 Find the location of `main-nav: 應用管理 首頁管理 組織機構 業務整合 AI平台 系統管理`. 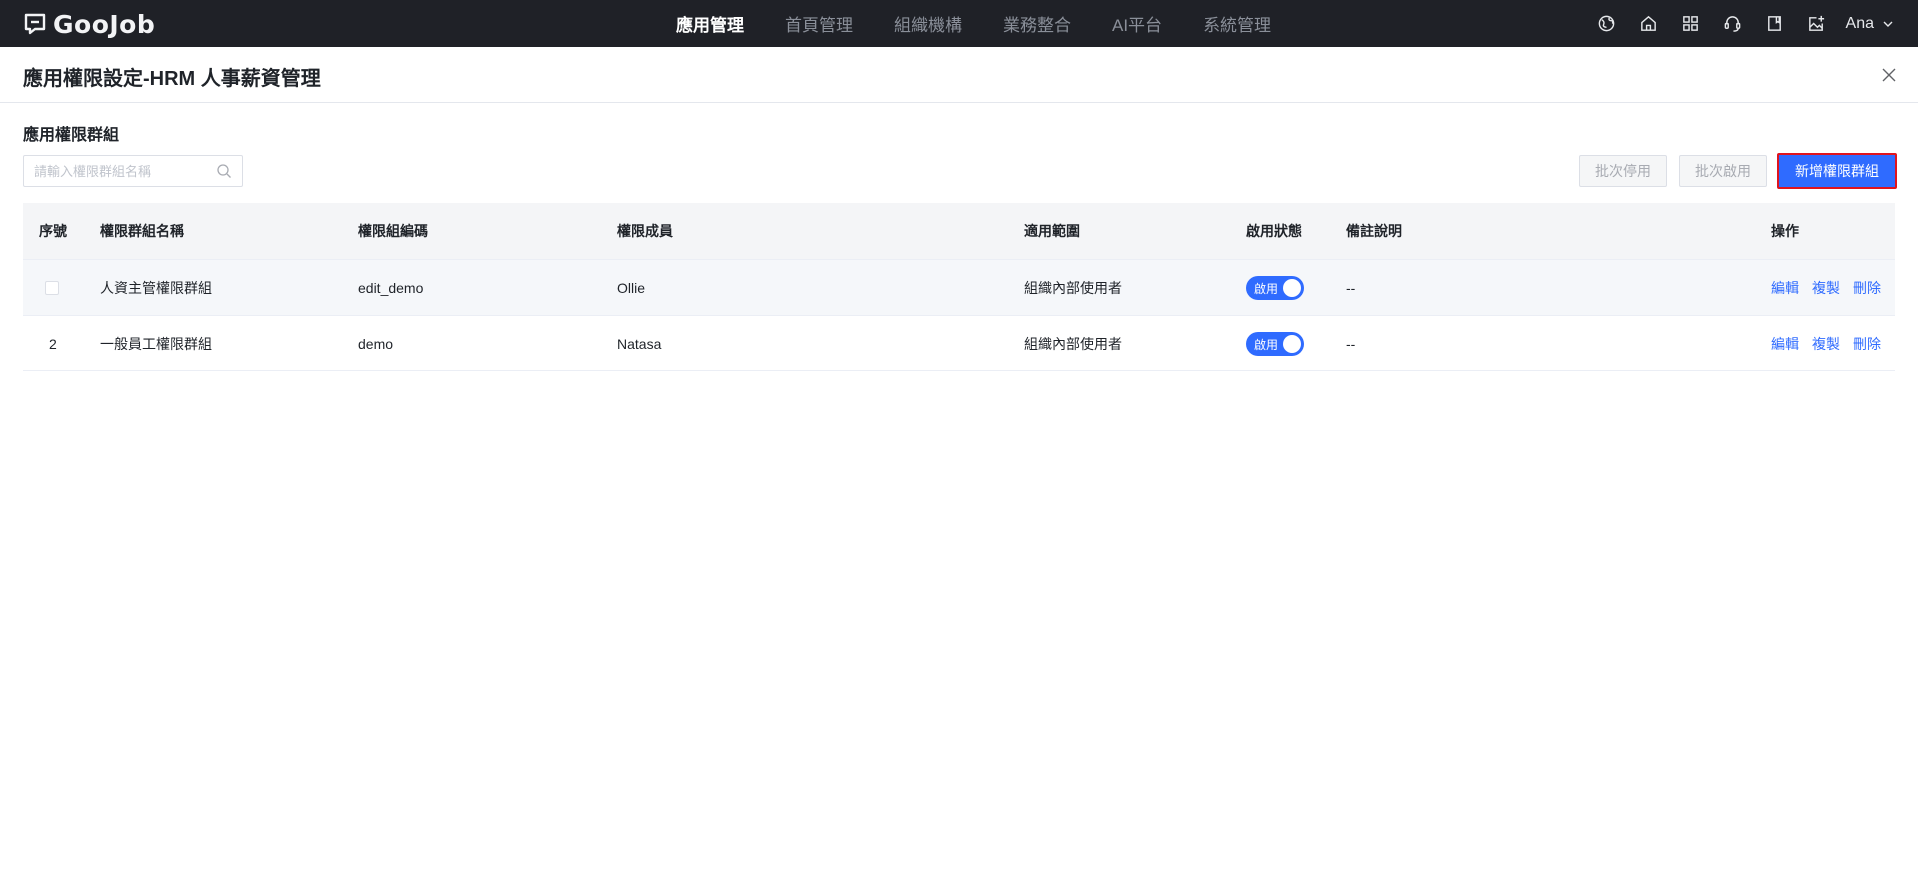

main-nav: 應用管理 首頁管理 組織機構 業務整合 AI平台 系統管理 is located at coordinates (994, 23).